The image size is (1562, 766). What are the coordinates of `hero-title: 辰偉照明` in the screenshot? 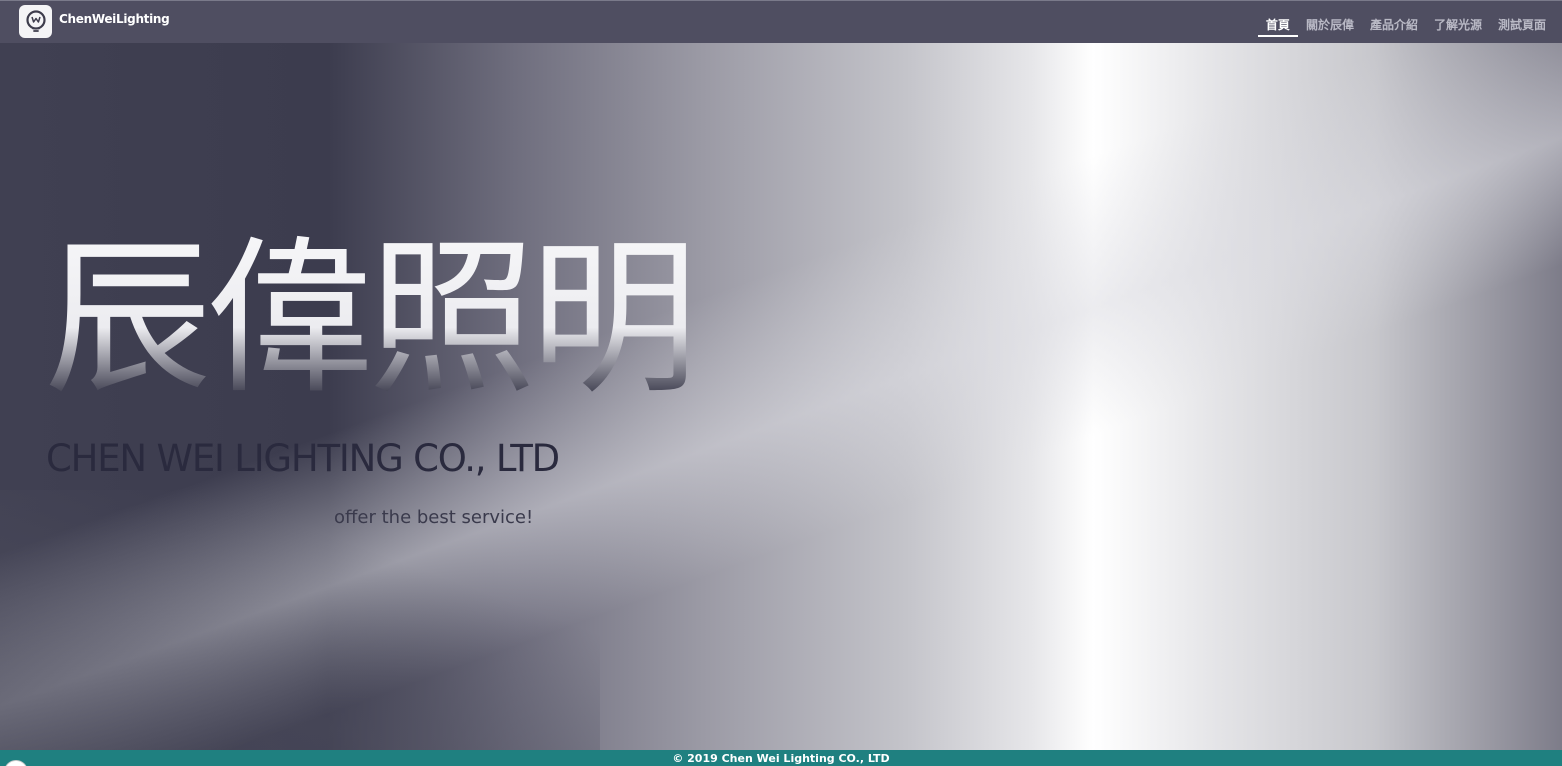 It's located at (371, 319).